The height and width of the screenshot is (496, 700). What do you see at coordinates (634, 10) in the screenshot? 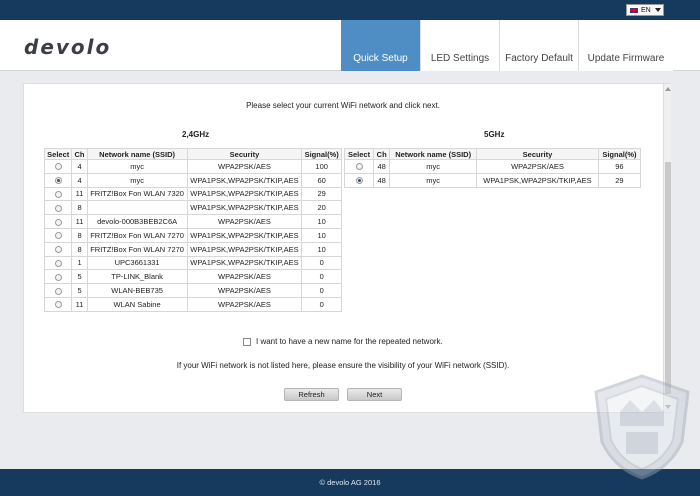
I see `uk-flag-icon` at bounding box center [634, 10].